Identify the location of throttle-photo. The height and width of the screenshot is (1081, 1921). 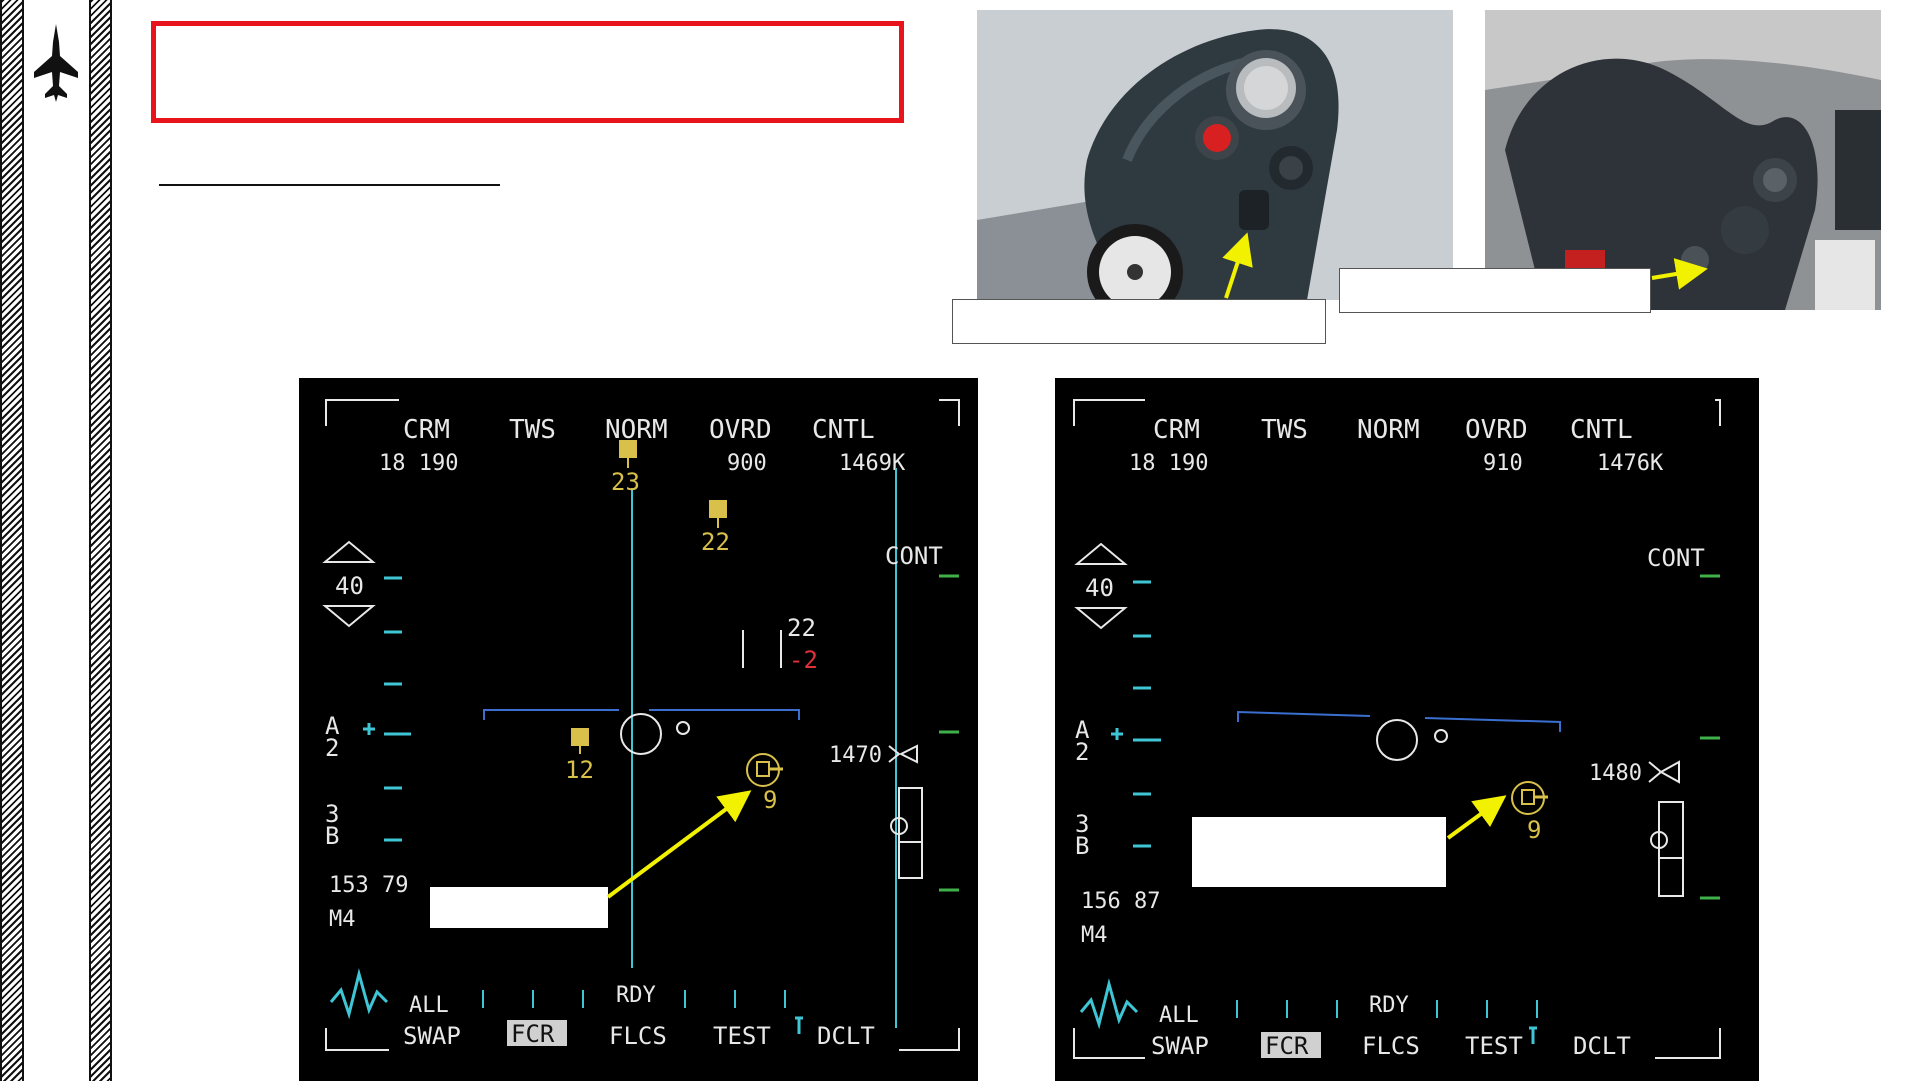
(1683, 160).